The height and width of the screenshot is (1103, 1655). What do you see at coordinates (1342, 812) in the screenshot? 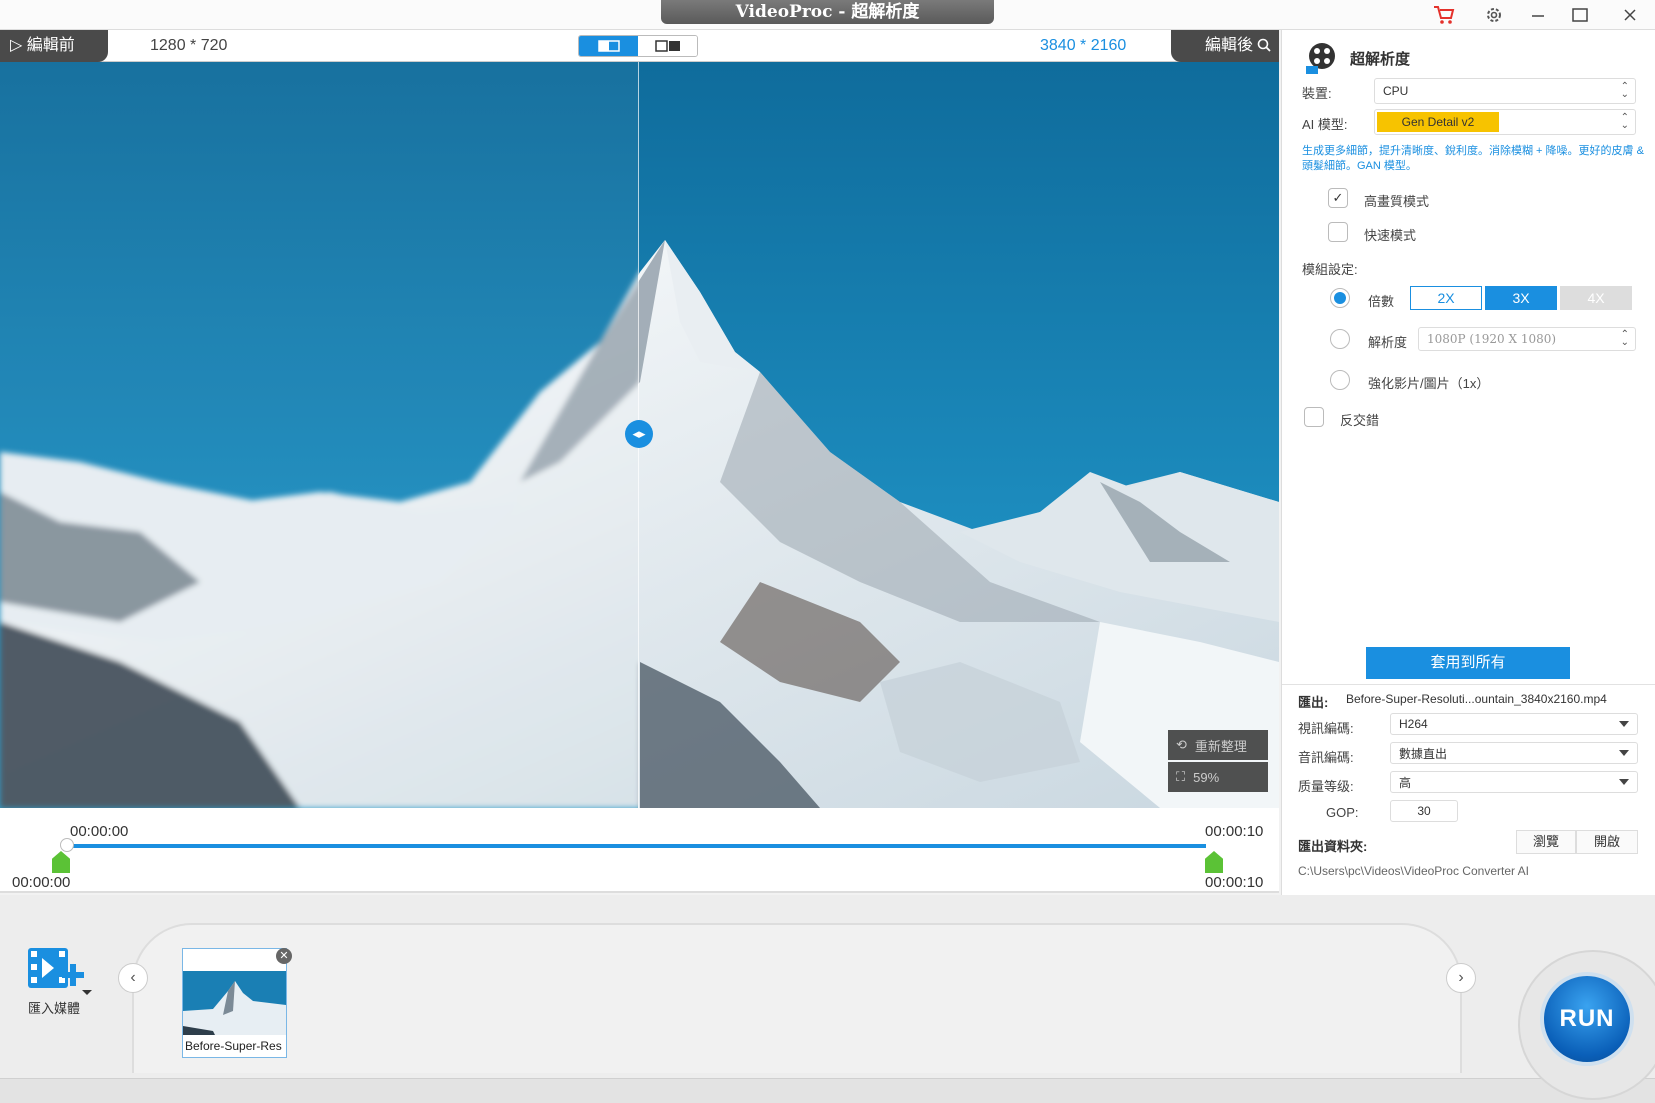
I see `gop-label: GOP:` at bounding box center [1342, 812].